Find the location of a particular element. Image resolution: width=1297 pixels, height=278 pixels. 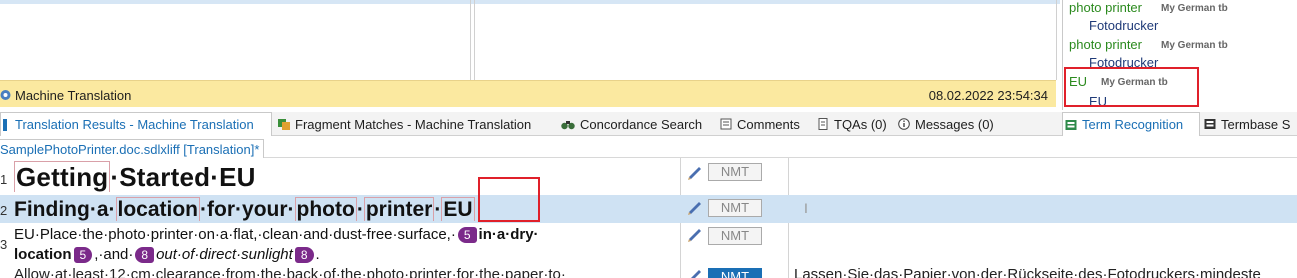

segment-source: Getting·Started·EU is located at coordinates (346, 177).